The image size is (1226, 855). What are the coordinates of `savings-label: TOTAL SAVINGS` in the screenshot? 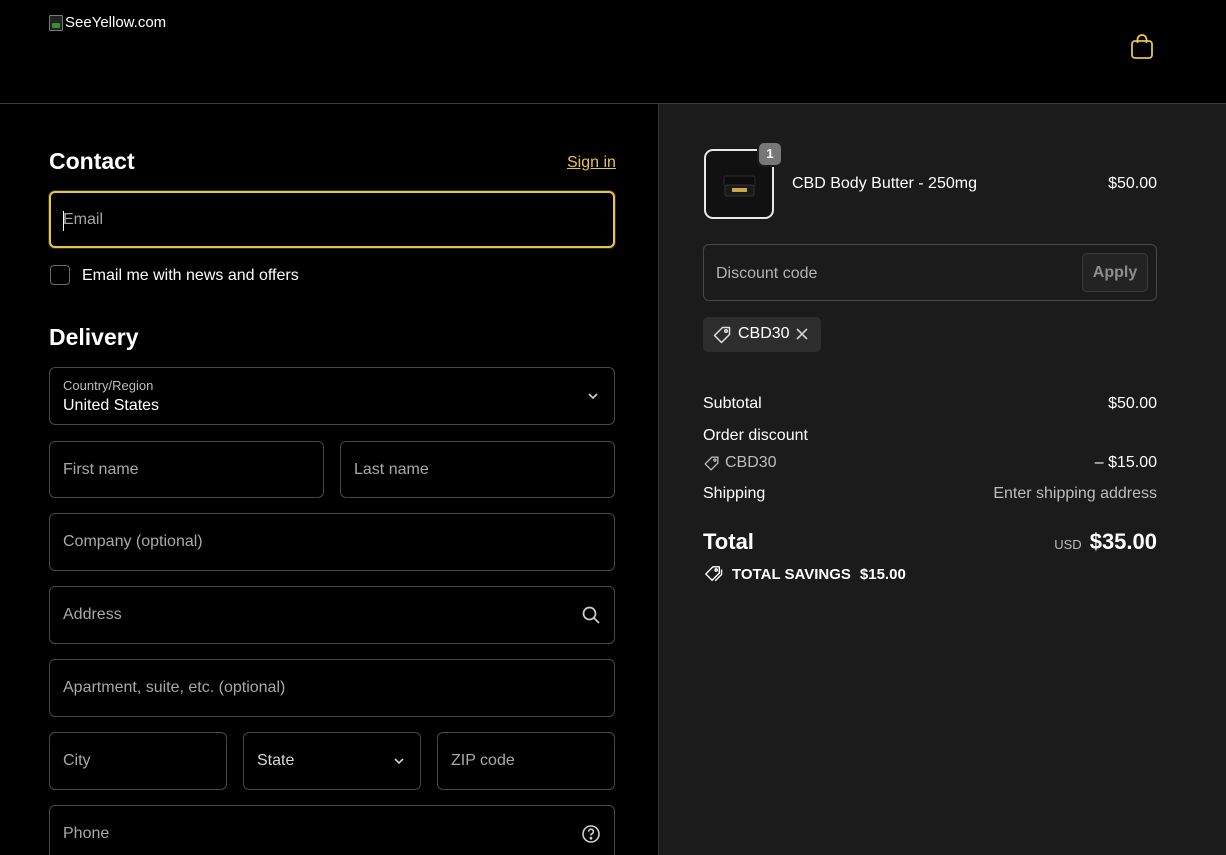 It's located at (791, 574).